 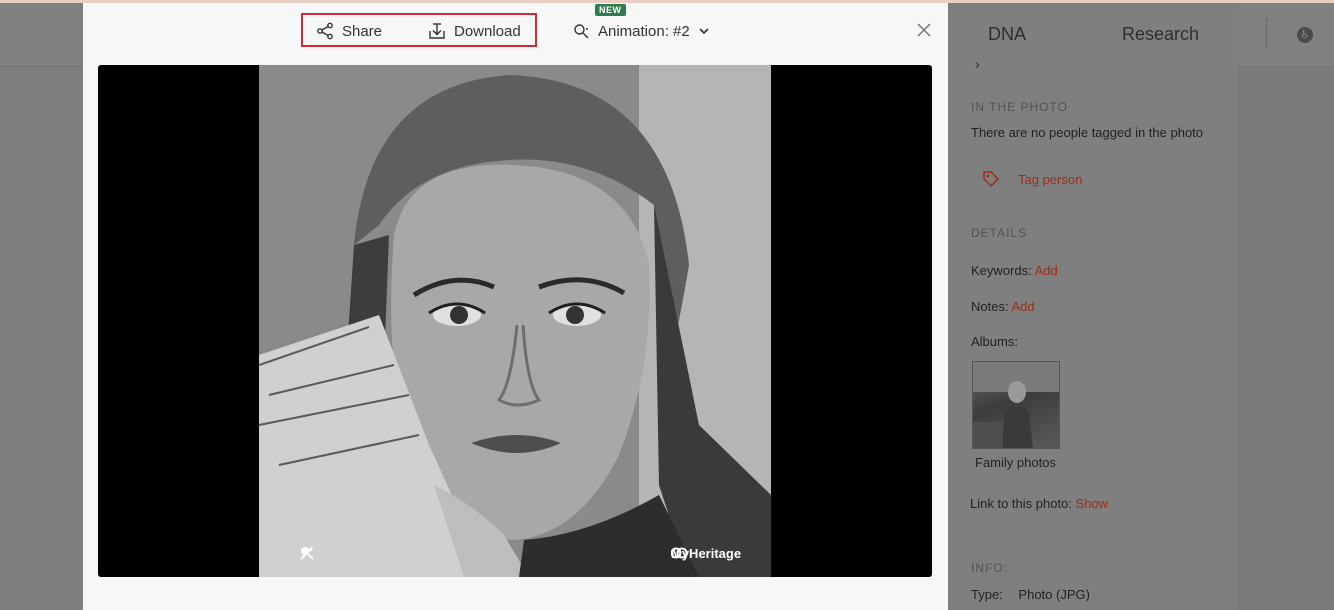 What do you see at coordinates (1054, 594) in the screenshot?
I see `type-value: Photo (JPG)` at bounding box center [1054, 594].